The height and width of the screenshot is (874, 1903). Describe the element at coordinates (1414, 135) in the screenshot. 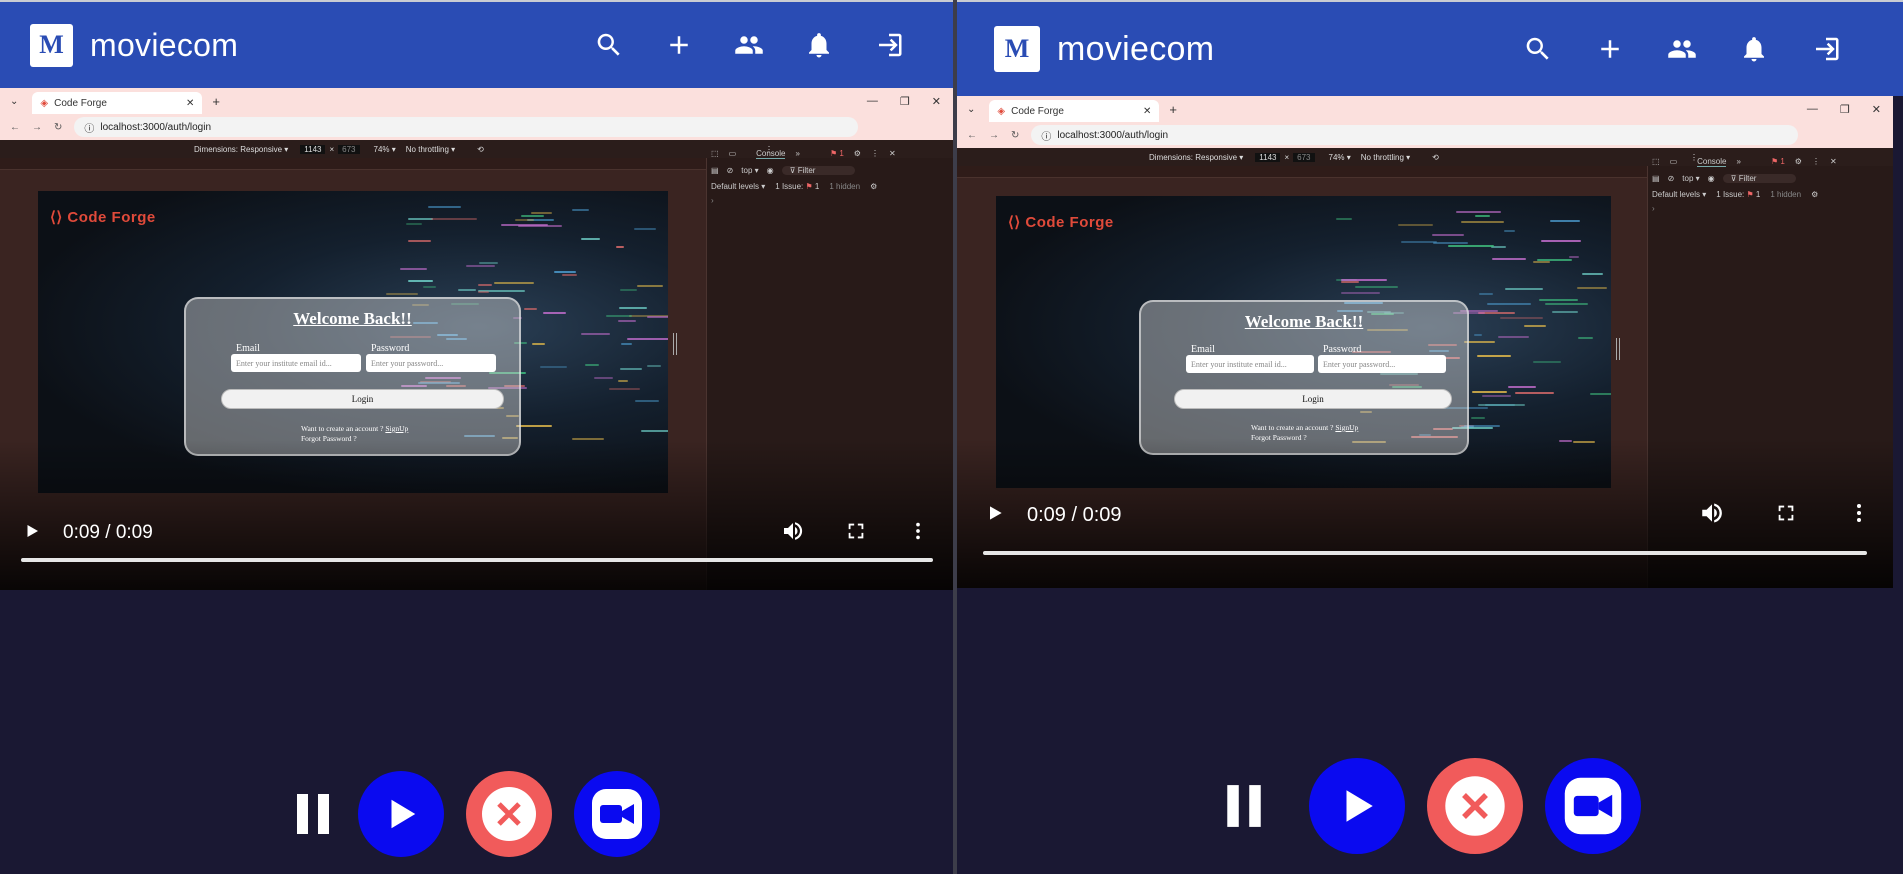

I see `url-field-right: ⓘ localhost:3000/auth/login` at that location.